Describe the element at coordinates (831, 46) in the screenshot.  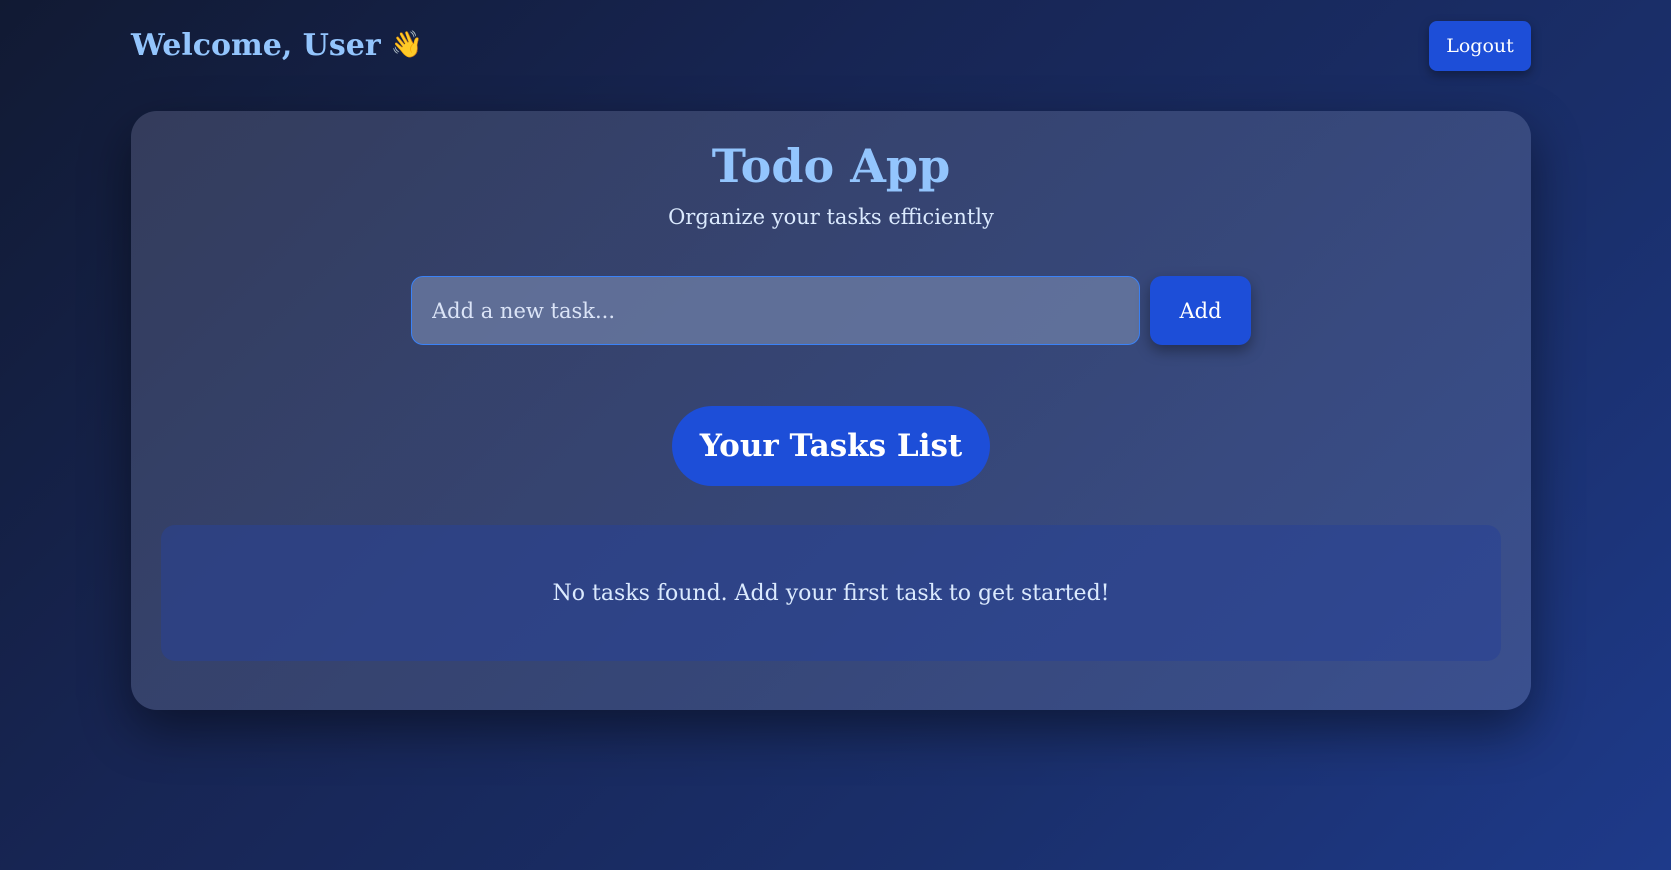
I see `top-bar: Welcome, User 👋 Logout` at that location.